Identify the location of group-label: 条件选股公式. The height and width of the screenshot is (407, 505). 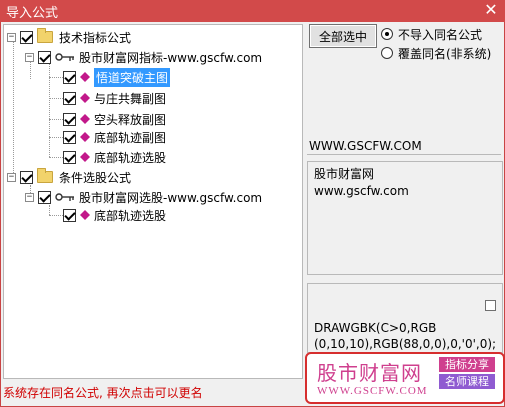
(95, 177).